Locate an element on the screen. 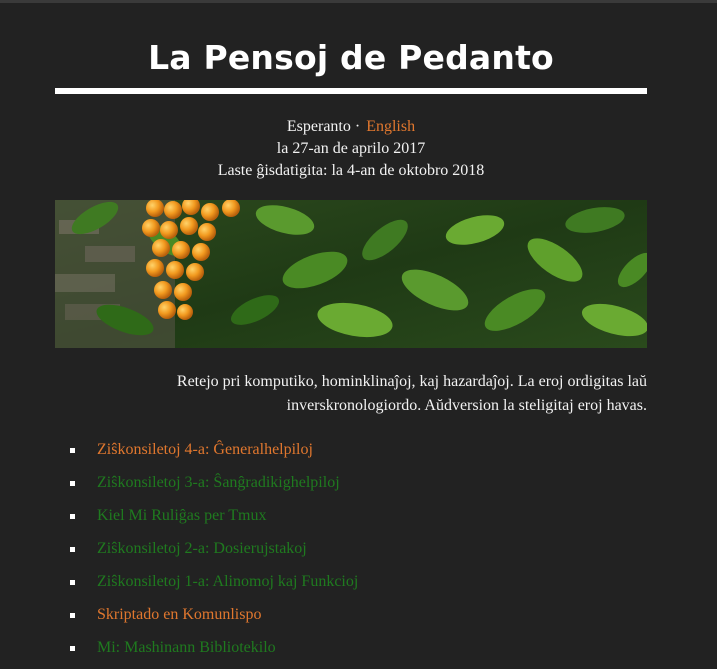  post-link: Ziŝkonsiletoj 1-a: Alinomoj kaj Funkcioj is located at coordinates (227, 581).